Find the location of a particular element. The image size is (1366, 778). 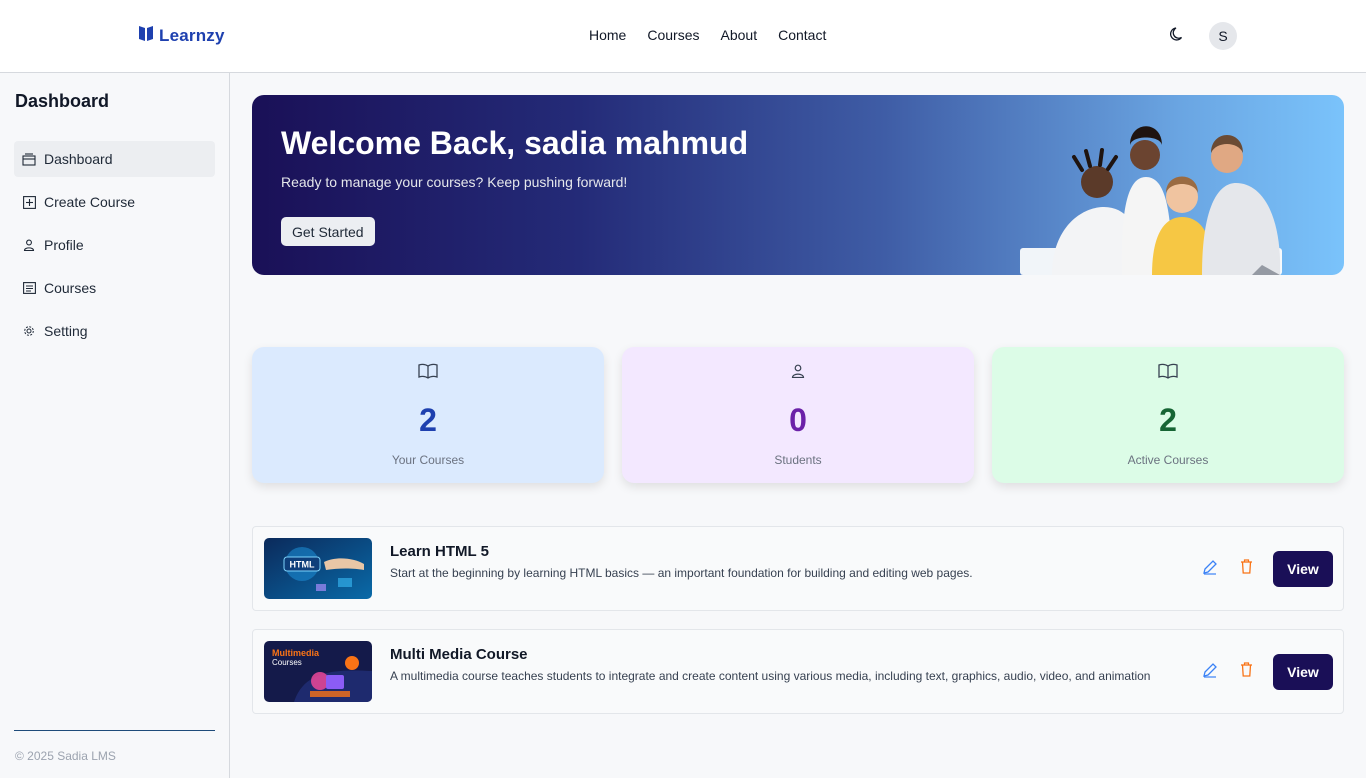

course-title: Multi Media Course is located at coordinates (459, 654).